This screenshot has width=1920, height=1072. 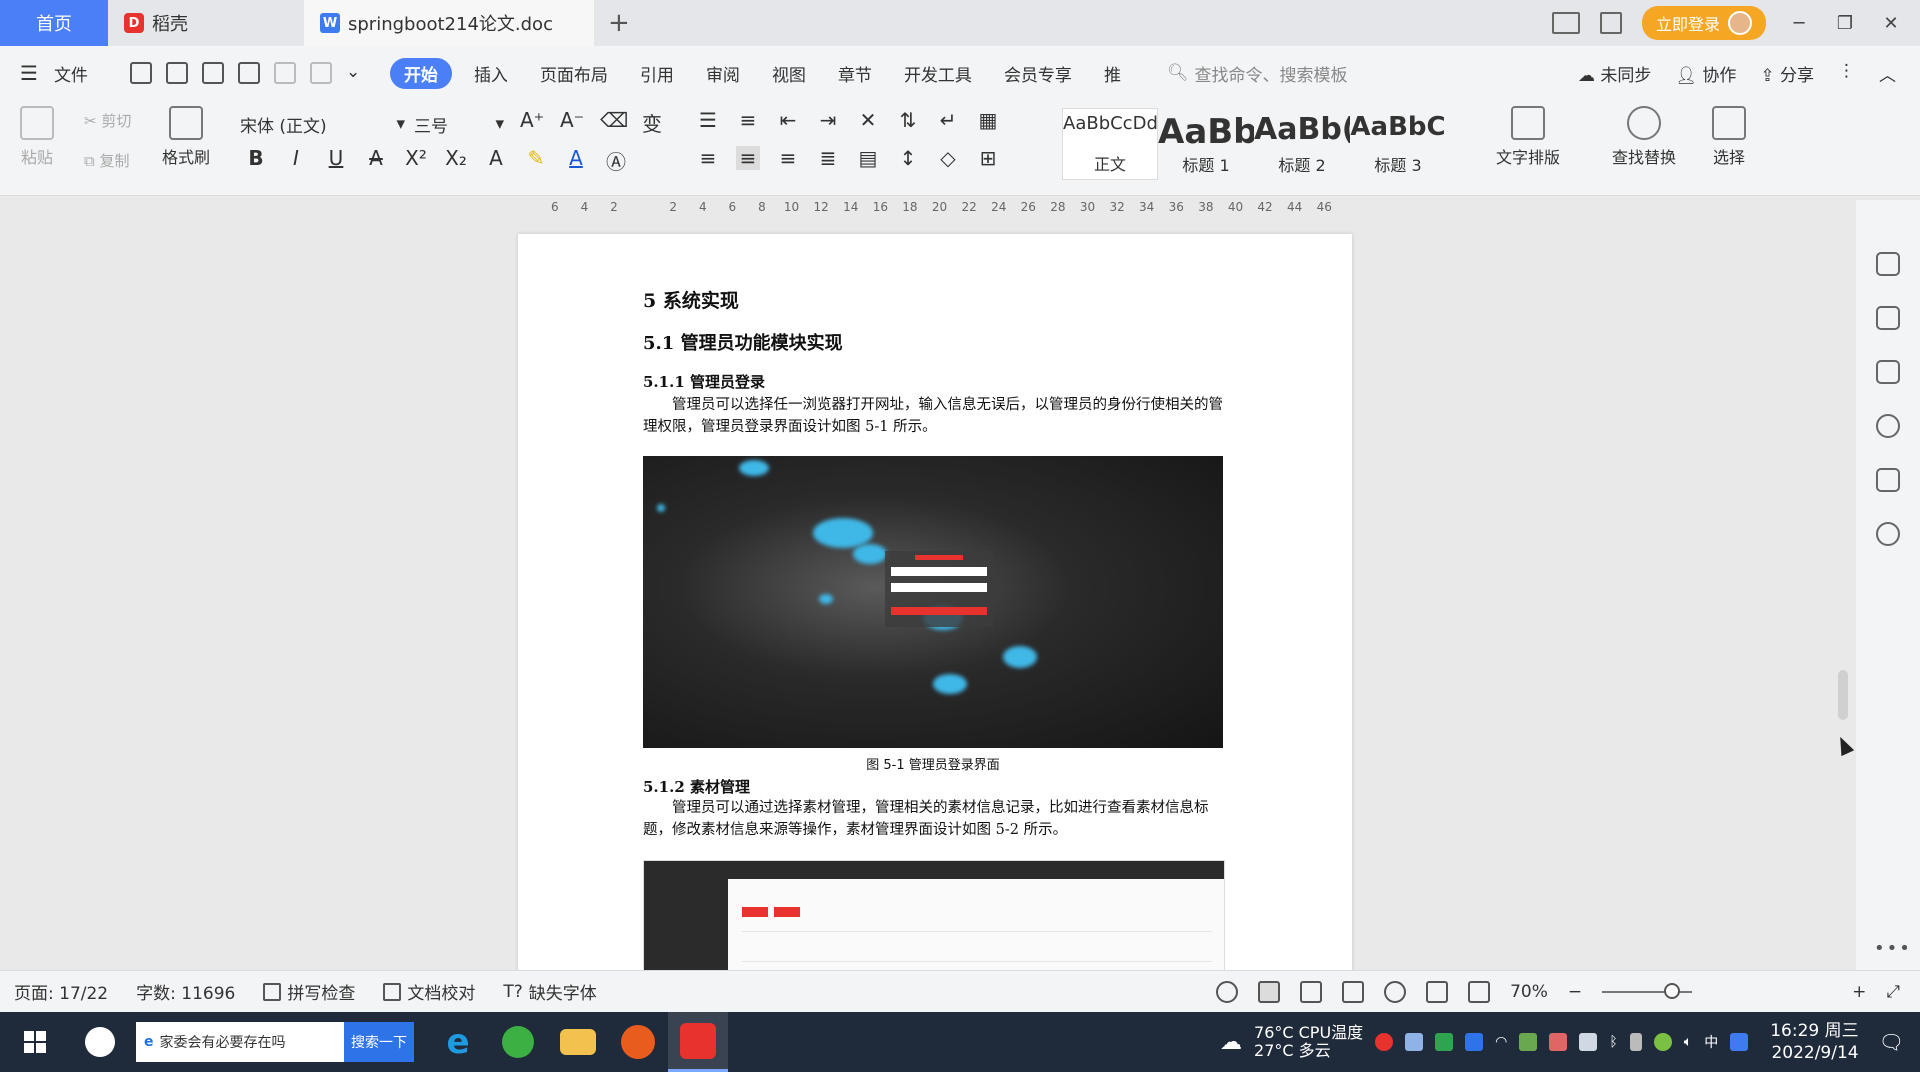 What do you see at coordinates (1845, 23) in the screenshot?
I see `restore-icon: ❐` at bounding box center [1845, 23].